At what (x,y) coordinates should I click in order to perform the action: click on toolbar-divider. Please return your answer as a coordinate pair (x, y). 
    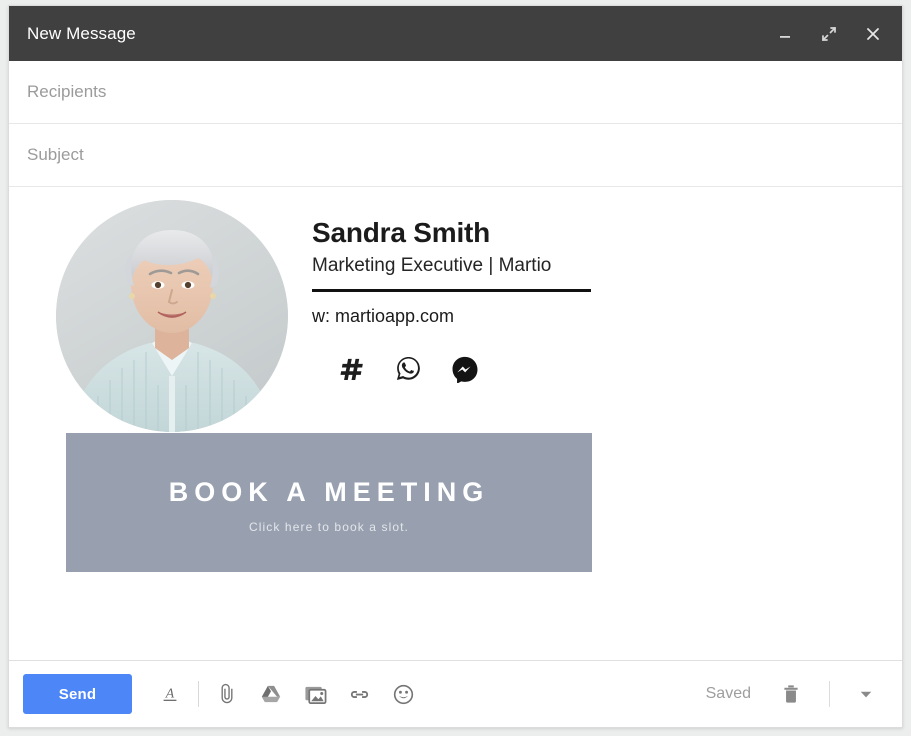
    Looking at the image, I should click on (198, 694).